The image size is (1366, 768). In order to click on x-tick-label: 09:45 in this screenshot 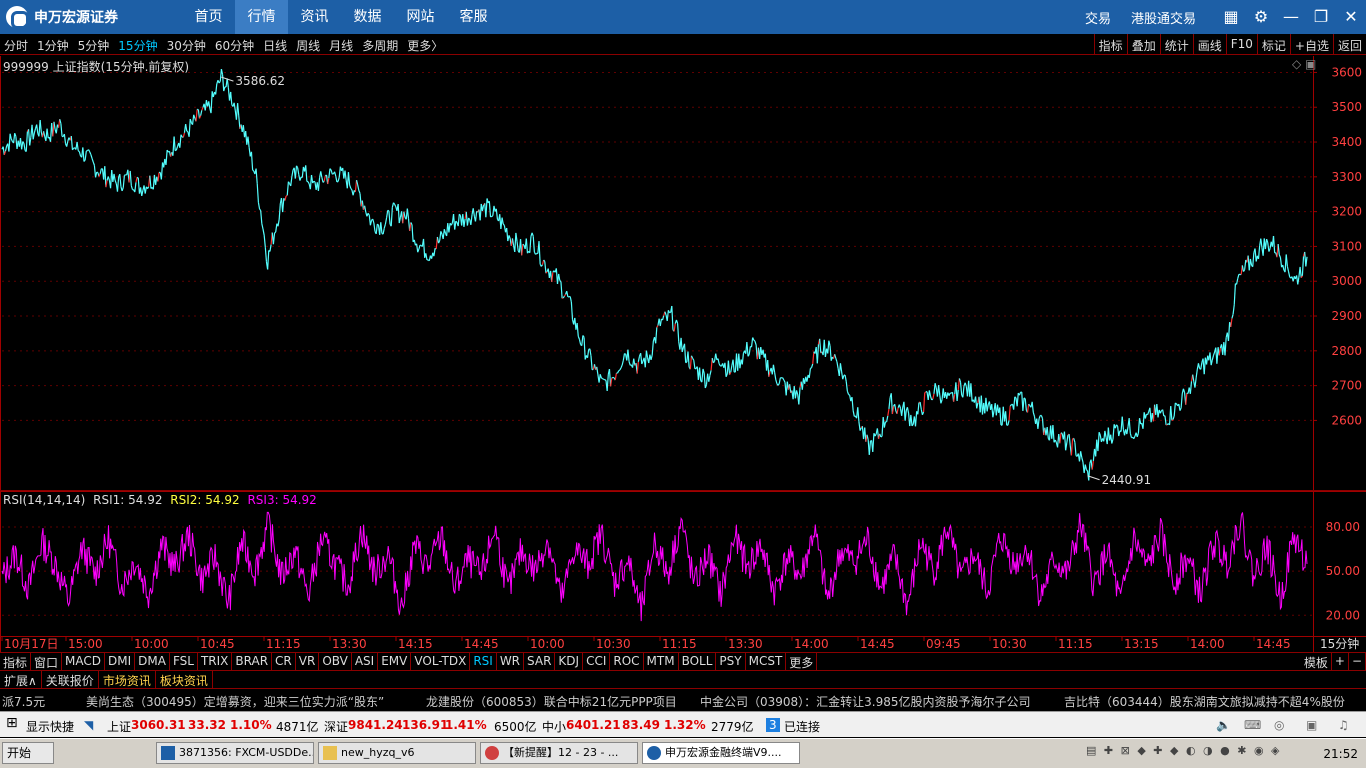, I will do `click(943, 644)`.